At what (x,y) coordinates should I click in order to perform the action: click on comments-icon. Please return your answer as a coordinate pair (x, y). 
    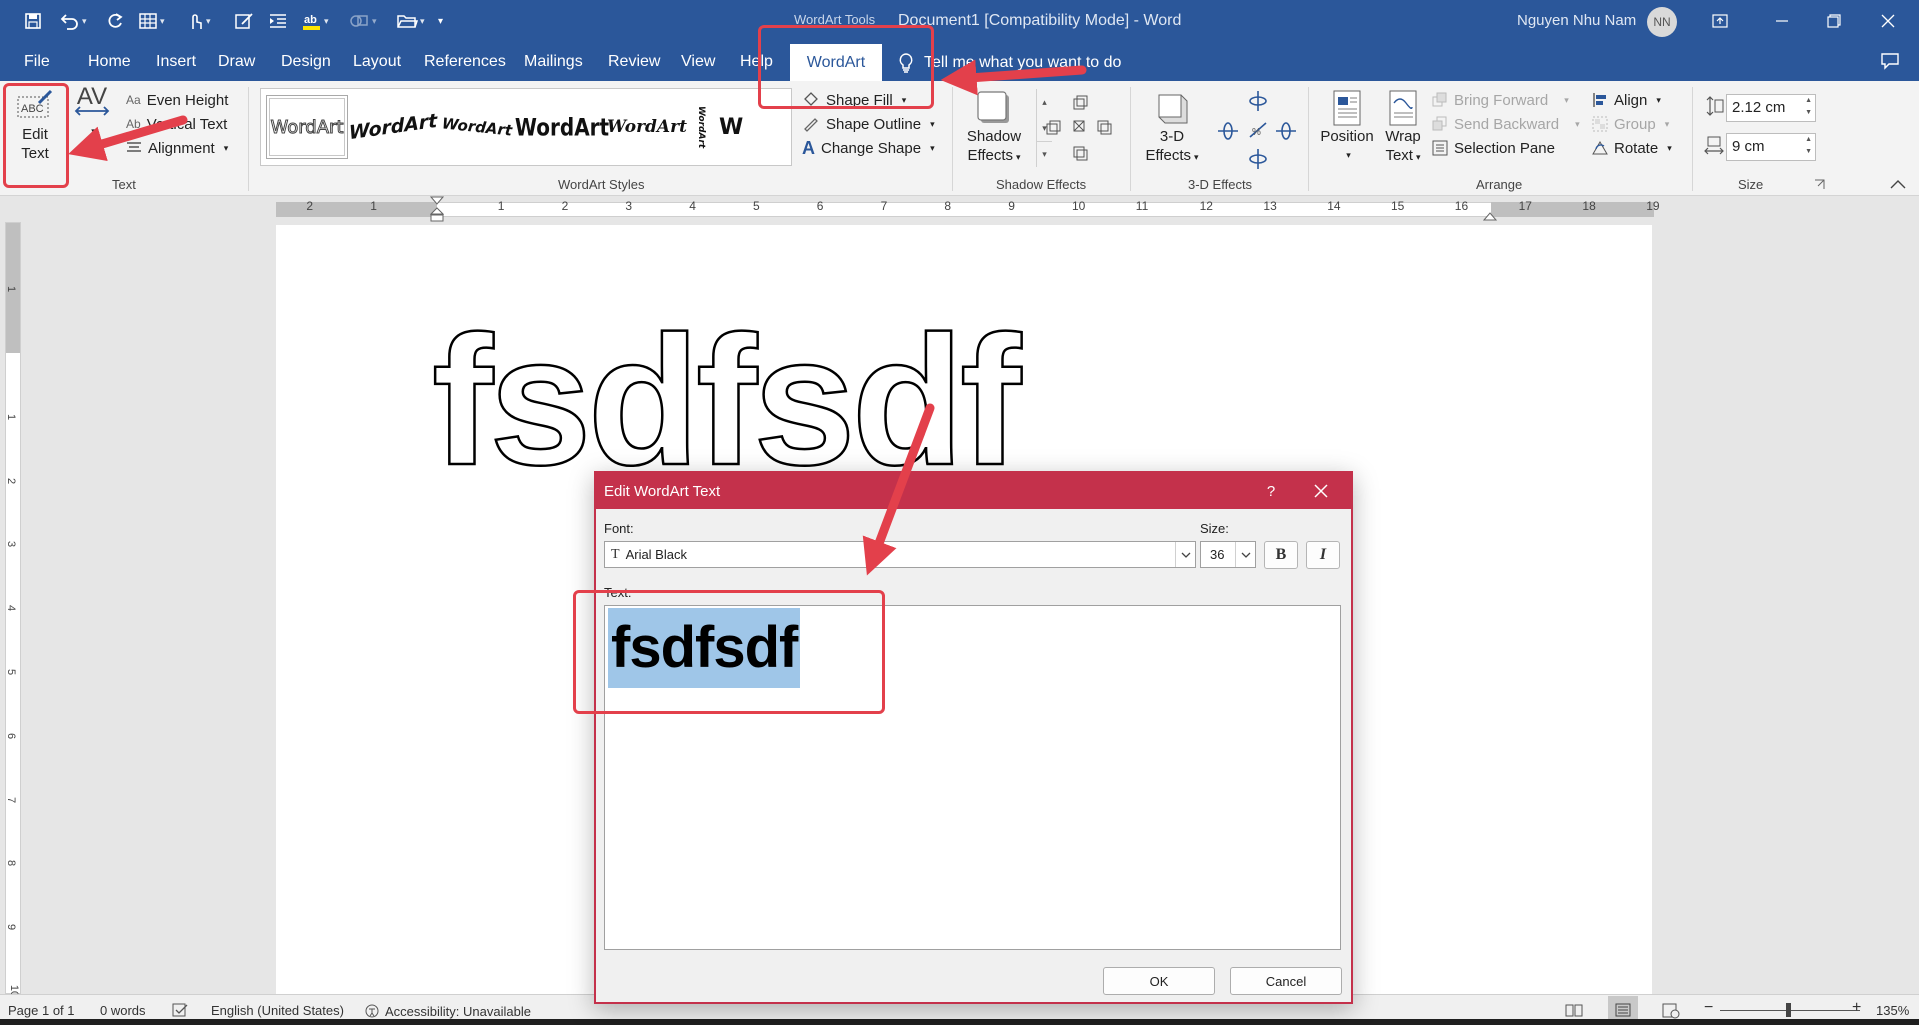
    Looking at the image, I should click on (1890, 63).